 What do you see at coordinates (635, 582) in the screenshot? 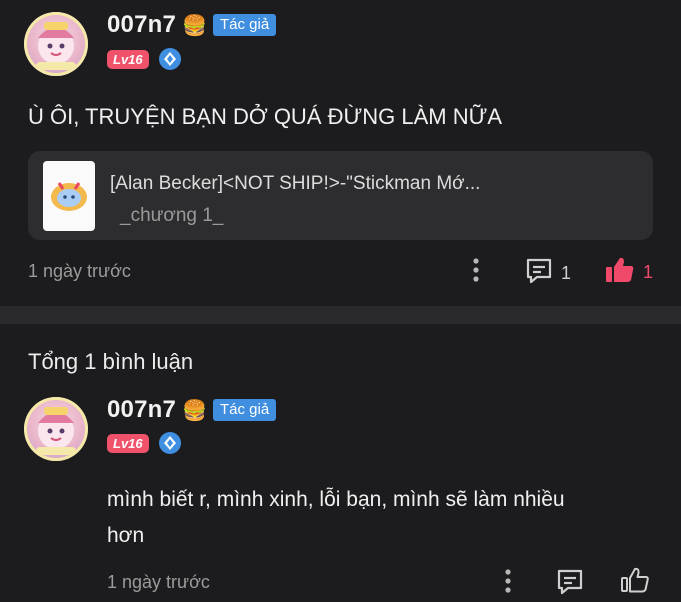
I see `reply-thumbs-up-icon` at bounding box center [635, 582].